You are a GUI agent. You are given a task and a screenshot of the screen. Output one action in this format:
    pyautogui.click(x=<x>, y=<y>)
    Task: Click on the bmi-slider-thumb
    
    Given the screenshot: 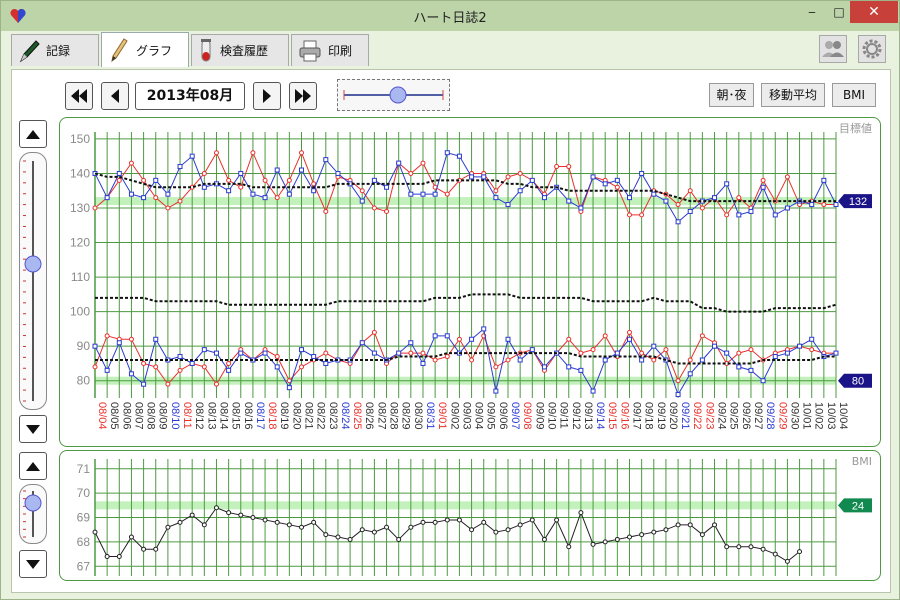 What is the action you would take?
    pyautogui.click(x=33, y=503)
    